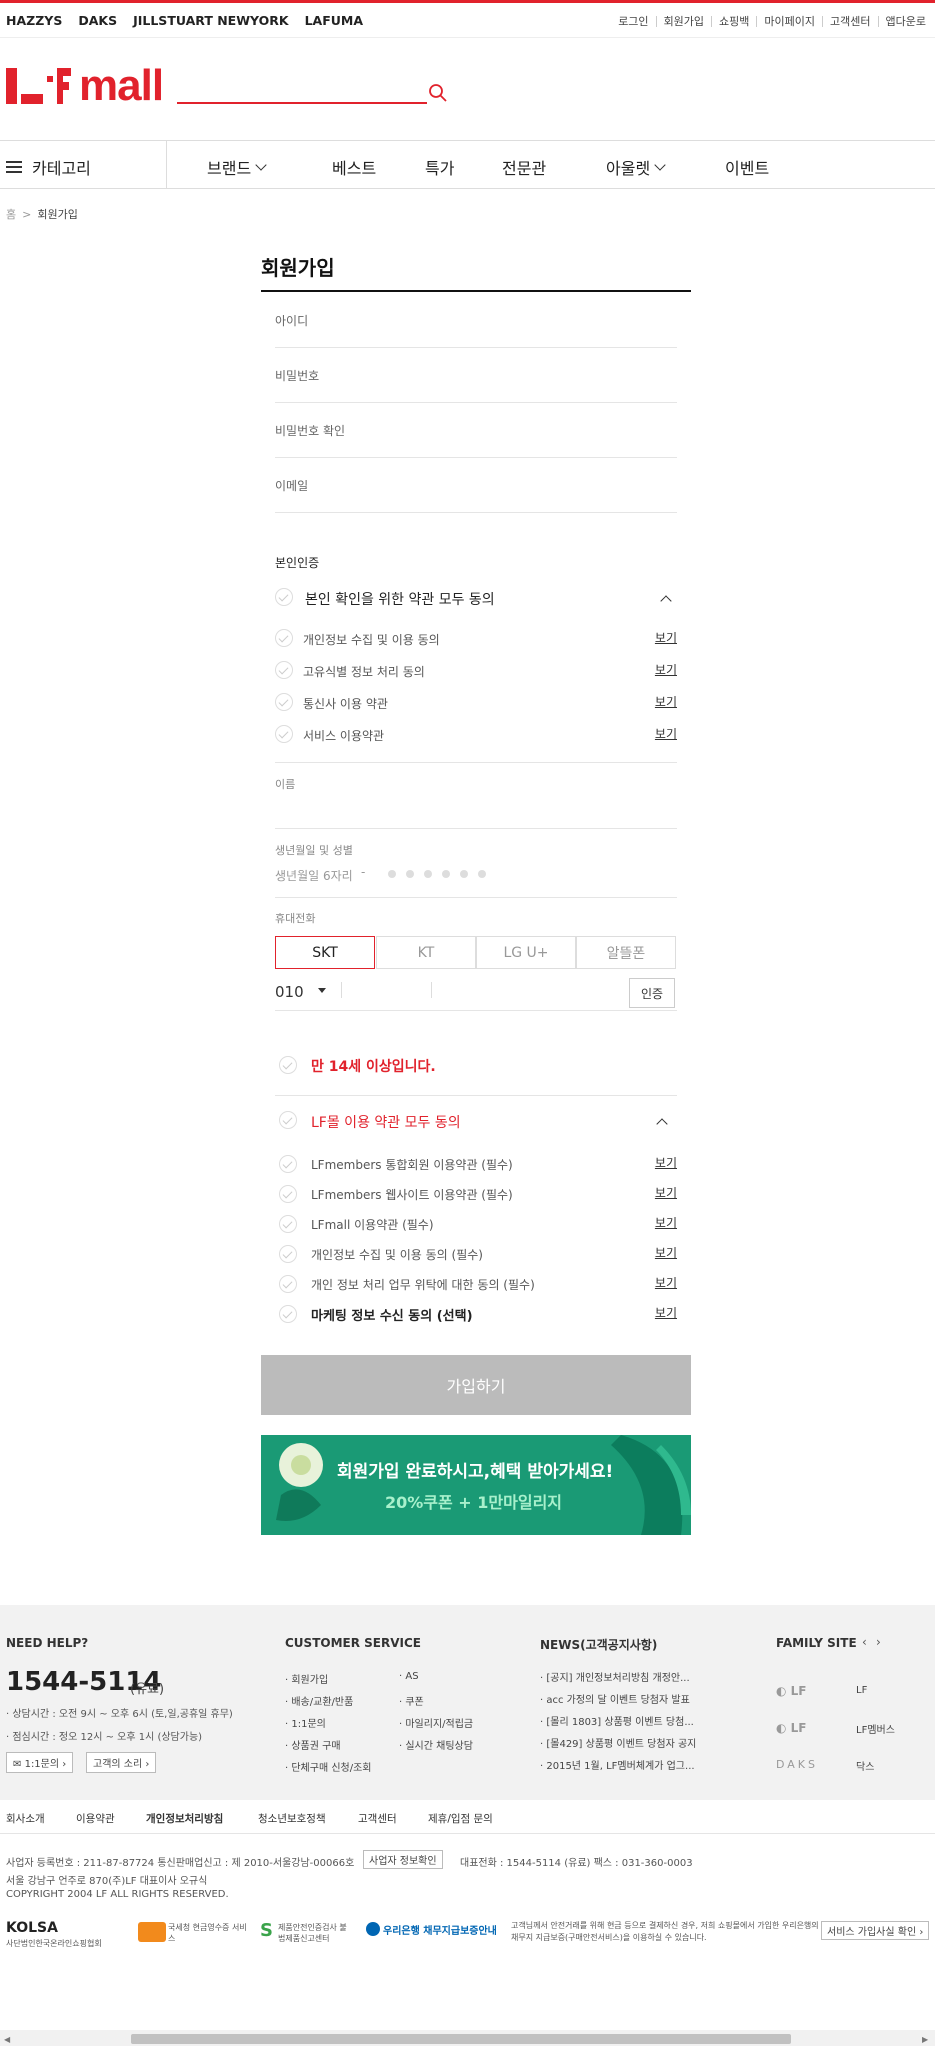  What do you see at coordinates (875, 1728) in the screenshot?
I see `family-link: LF멤버스` at bounding box center [875, 1728].